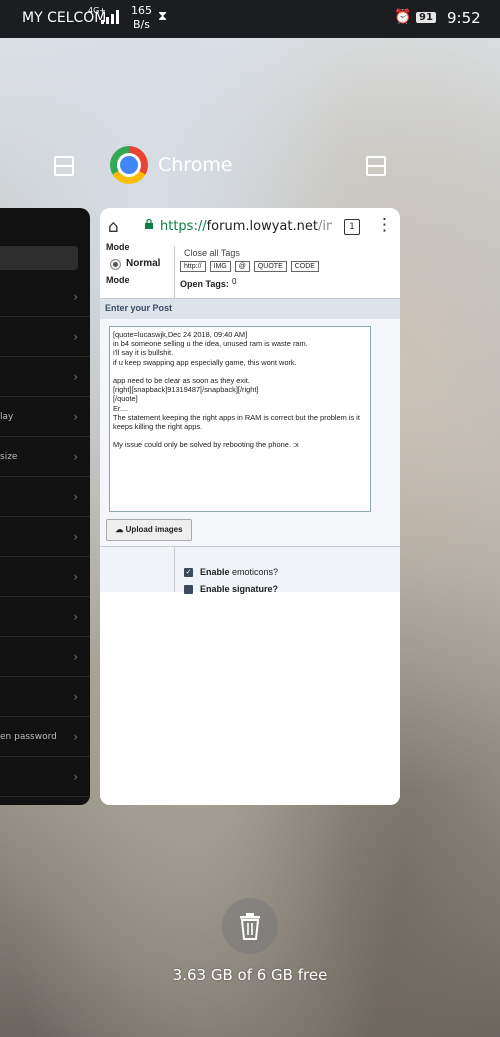  Describe the element at coordinates (119, 529) in the screenshot. I see `upload-icon: ☁` at that location.